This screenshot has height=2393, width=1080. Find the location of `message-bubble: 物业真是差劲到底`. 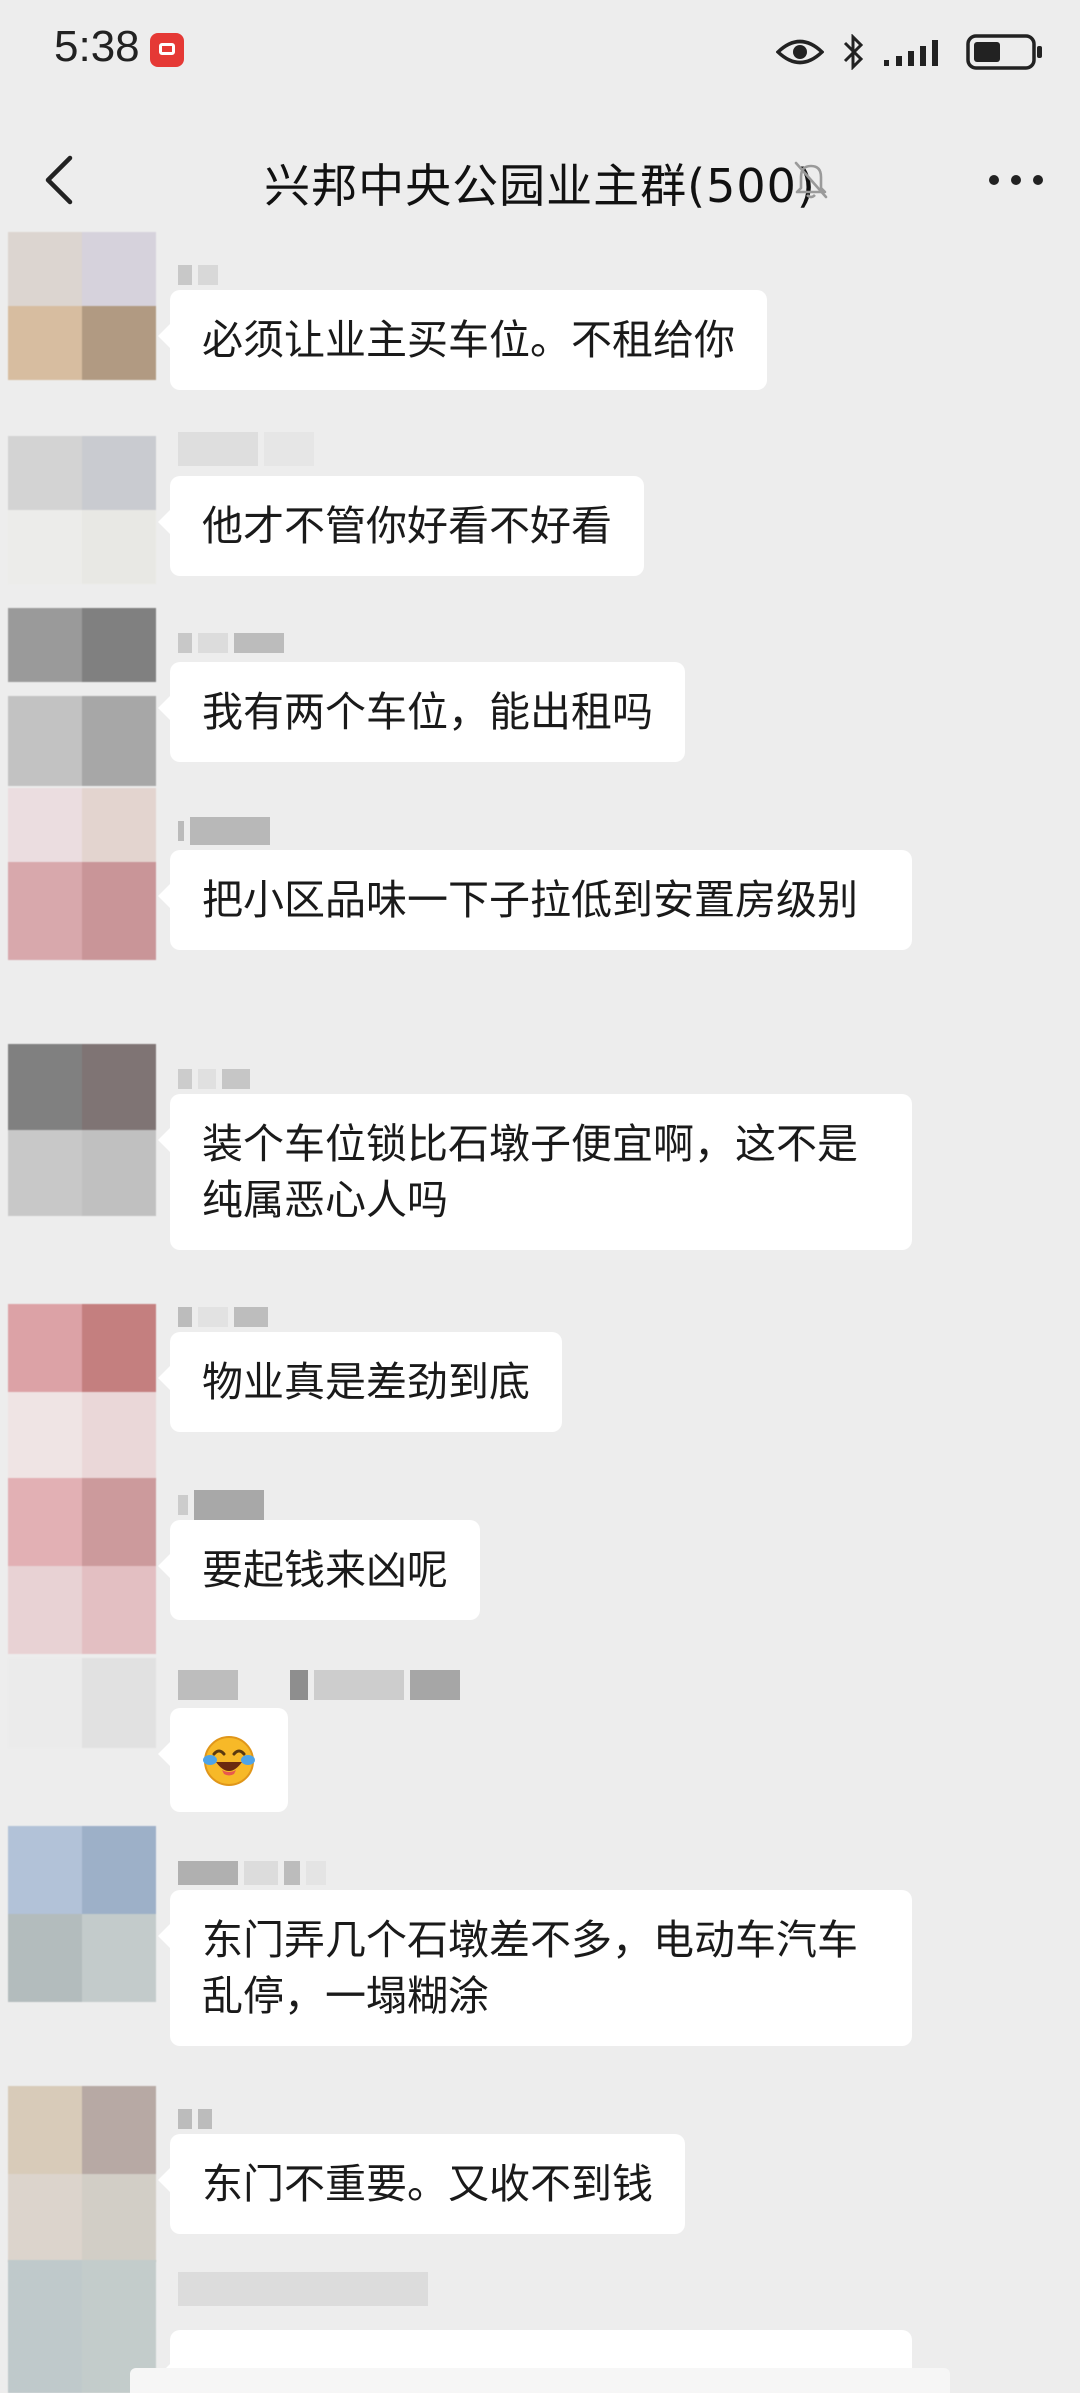

message-bubble: 物业真是差劲到底 is located at coordinates (360, 1382).